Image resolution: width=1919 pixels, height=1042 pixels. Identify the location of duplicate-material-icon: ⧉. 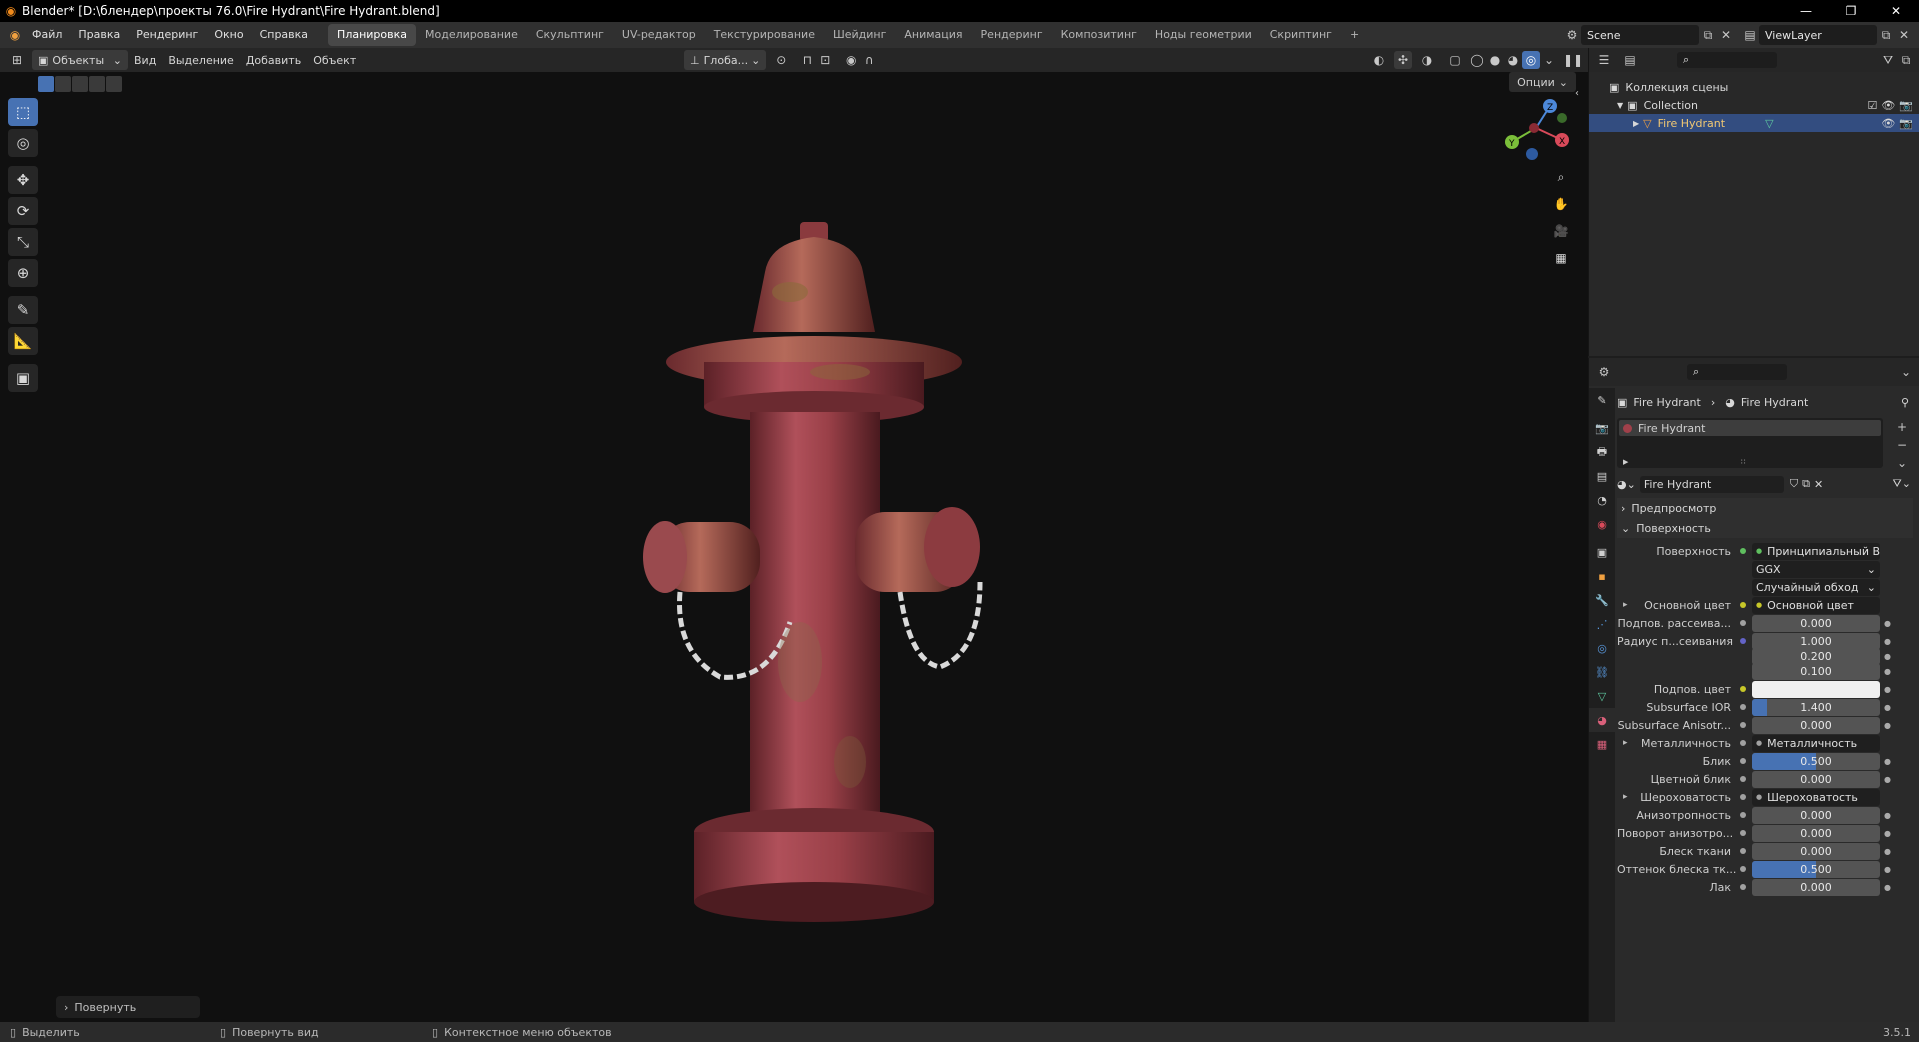
(1806, 484).